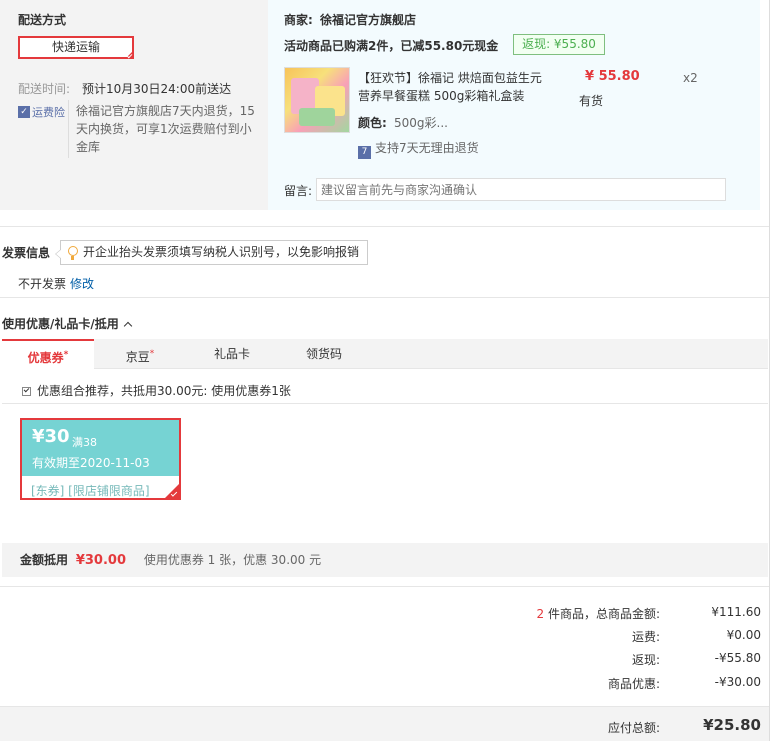 The image size is (771, 741). What do you see at coordinates (24, 112) in the screenshot?
I see `shield-icon: ✓` at bounding box center [24, 112].